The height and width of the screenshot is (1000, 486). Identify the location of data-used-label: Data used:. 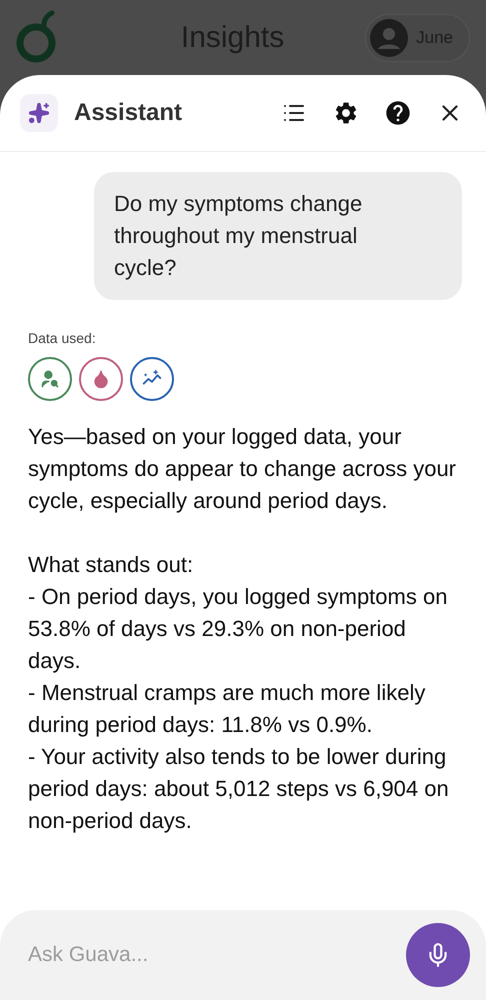
(62, 338).